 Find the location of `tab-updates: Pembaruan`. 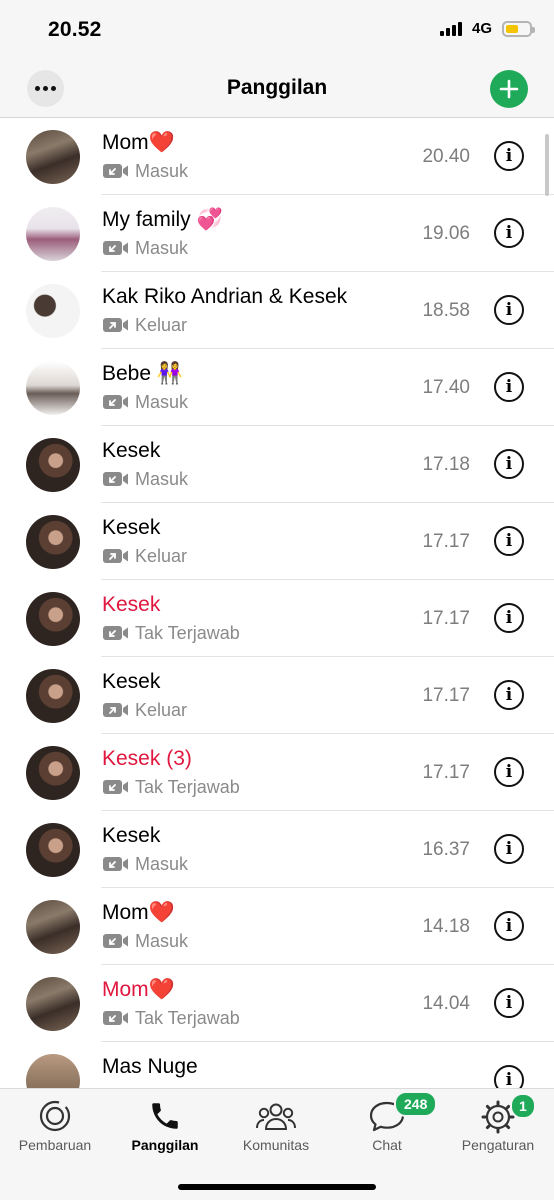

tab-updates: Pembaruan is located at coordinates (55, 1124).